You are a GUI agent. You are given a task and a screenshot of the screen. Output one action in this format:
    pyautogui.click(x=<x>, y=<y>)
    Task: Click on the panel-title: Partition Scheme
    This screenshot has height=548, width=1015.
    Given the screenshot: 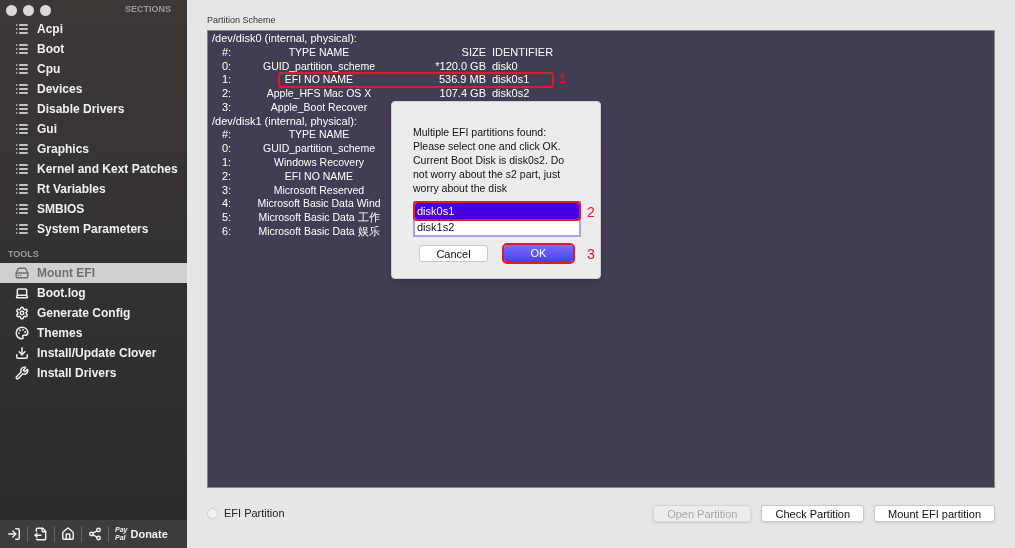 What is the action you would take?
    pyautogui.click(x=242, y=20)
    